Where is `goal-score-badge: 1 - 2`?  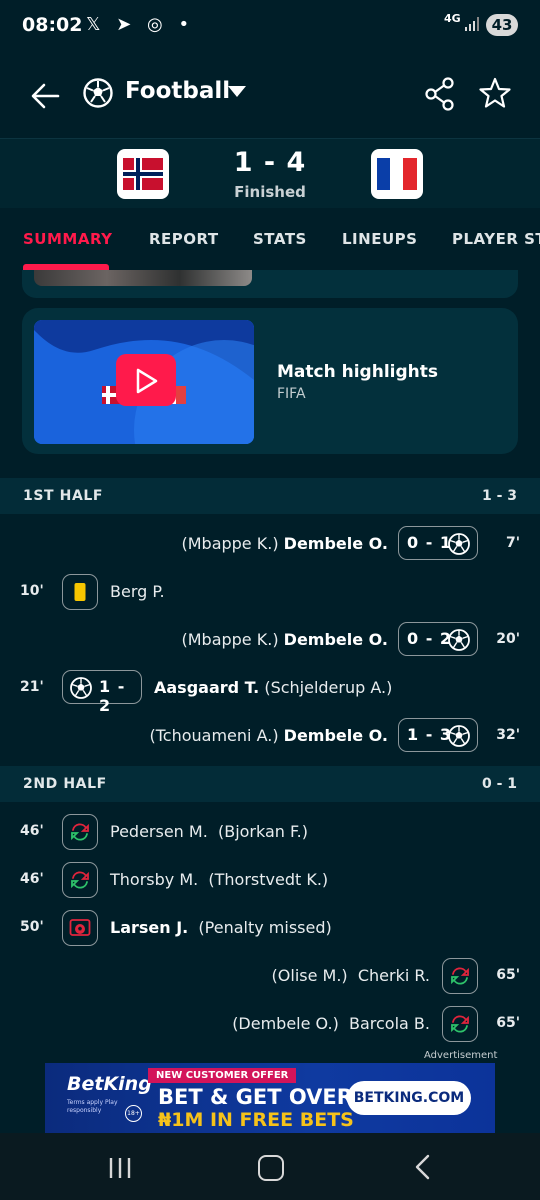 goal-score-badge: 1 - 2 is located at coordinates (102, 692).